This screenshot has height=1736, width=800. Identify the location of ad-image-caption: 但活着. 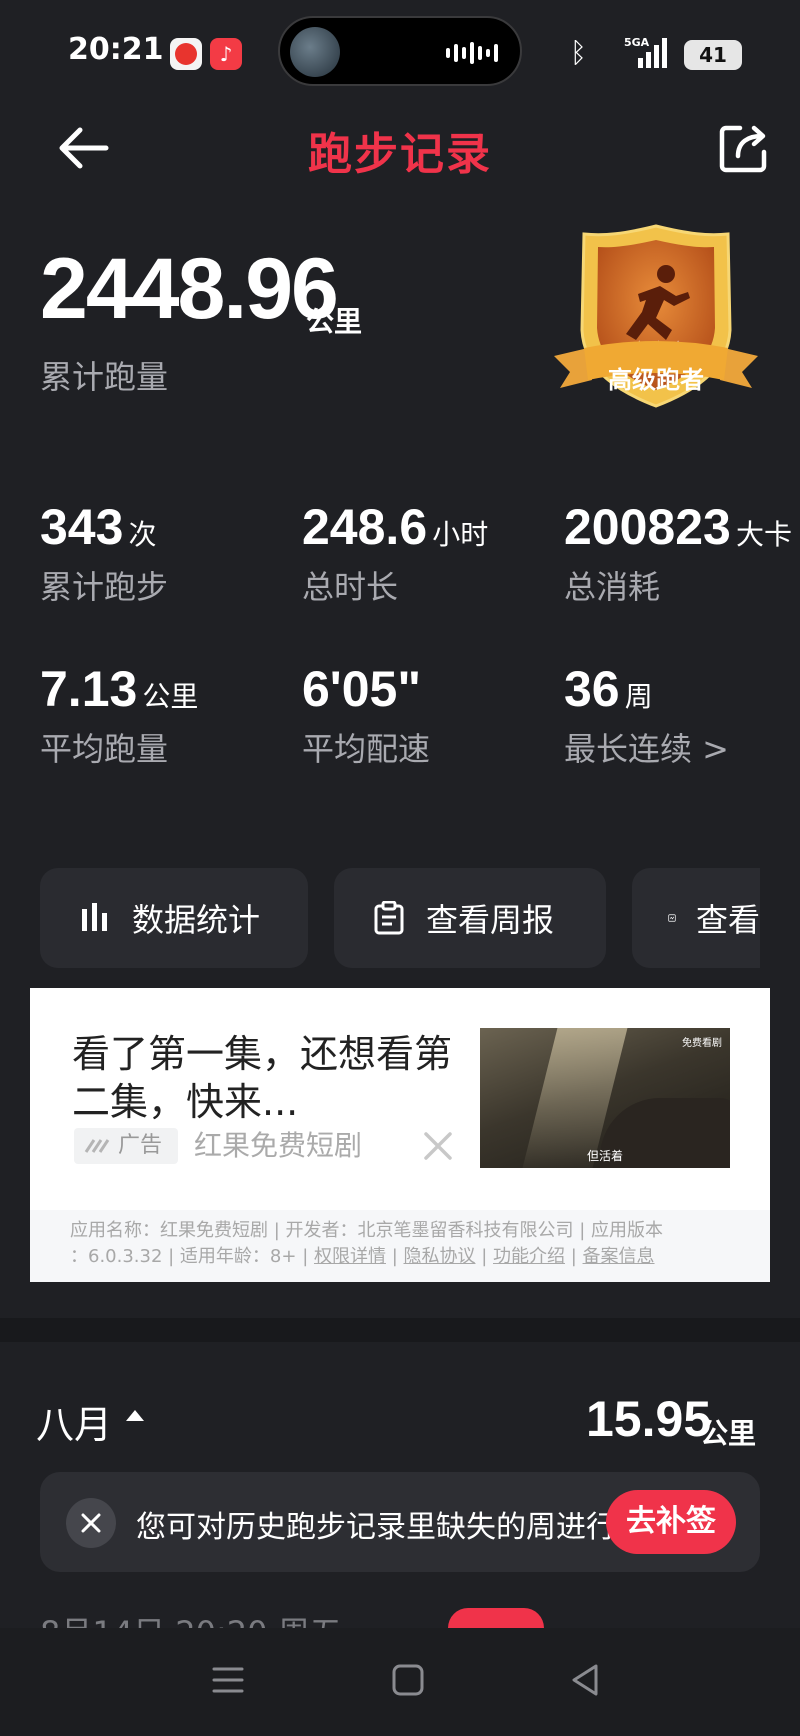
(604, 1156).